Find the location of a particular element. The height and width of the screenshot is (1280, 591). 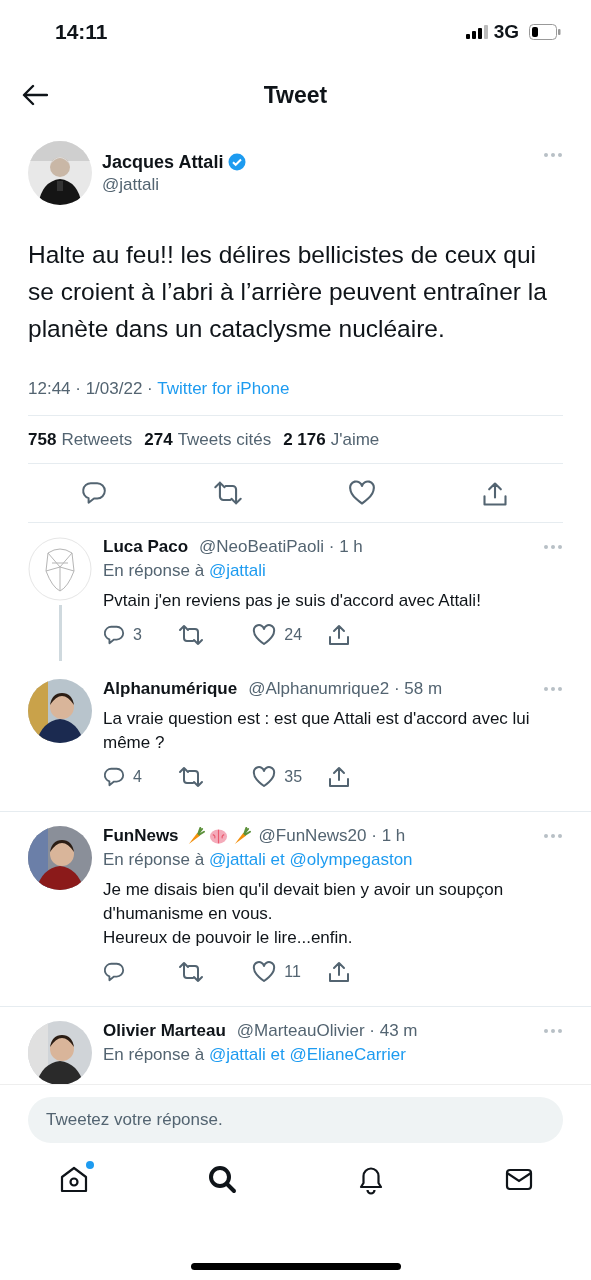

page-title: Tweet is located at coordinates (295, 95).